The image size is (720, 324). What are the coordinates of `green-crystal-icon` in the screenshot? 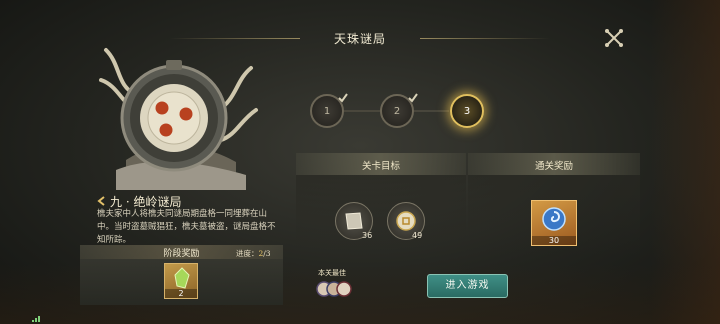 It's located at (182, 278).